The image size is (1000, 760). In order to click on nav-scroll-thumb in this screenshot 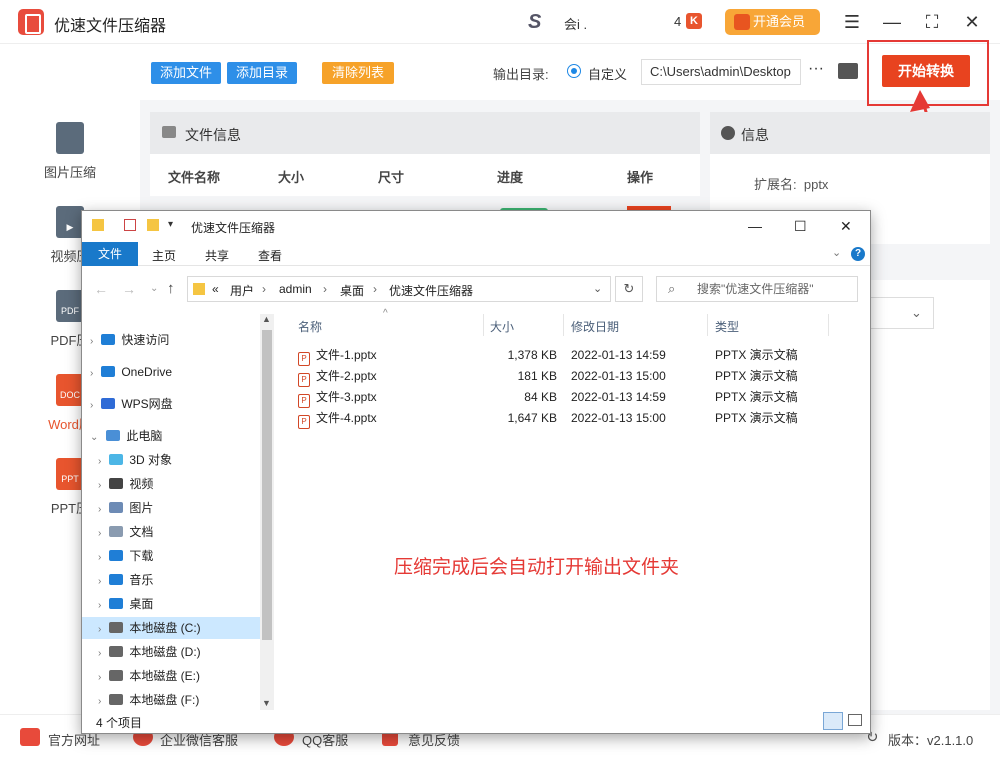, I will do `click(267, 485)`.